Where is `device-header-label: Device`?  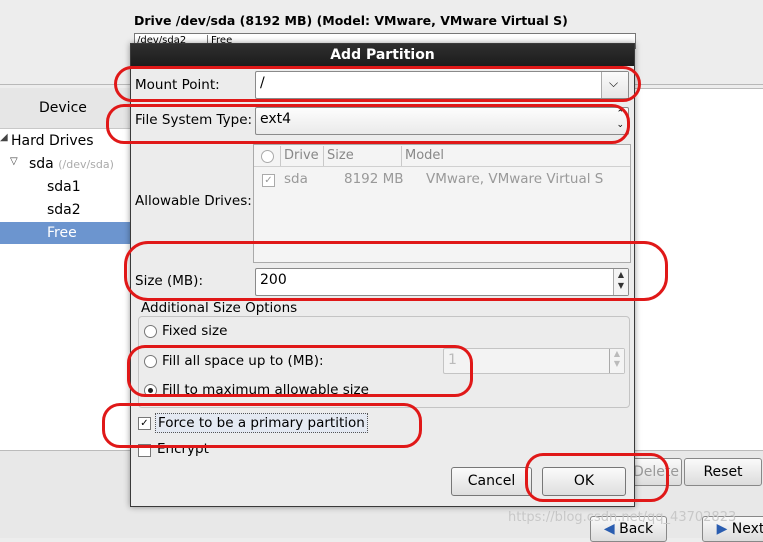 device-header-label: Device is located at coordinates (63, 108).